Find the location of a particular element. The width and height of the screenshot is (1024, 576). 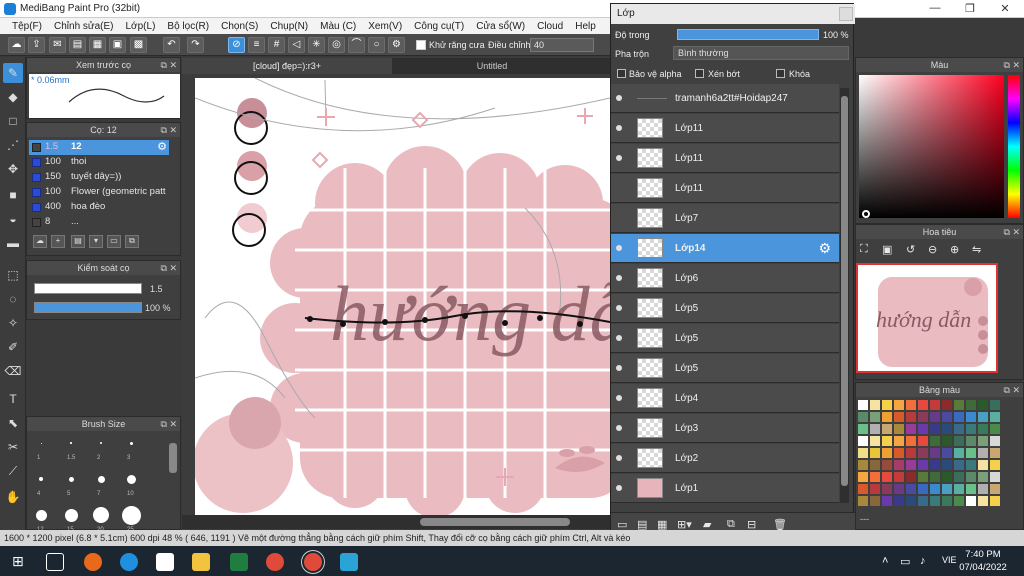

page-icon: ▦ is located at coordinates (97, 45).